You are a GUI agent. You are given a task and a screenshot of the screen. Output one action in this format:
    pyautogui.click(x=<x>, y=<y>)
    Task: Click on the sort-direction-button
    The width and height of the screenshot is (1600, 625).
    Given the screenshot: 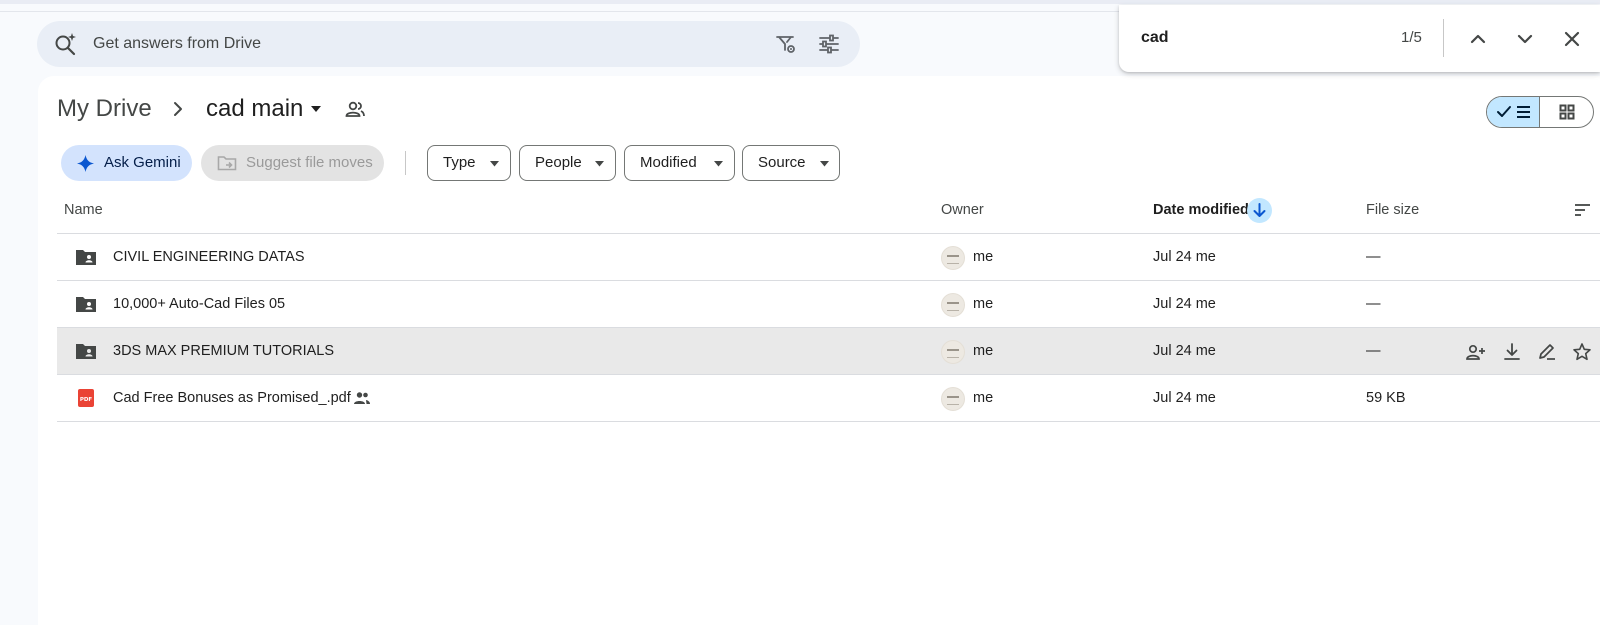 What is the action you would take?
    pyautogui.click(x=1259, y=210)
    